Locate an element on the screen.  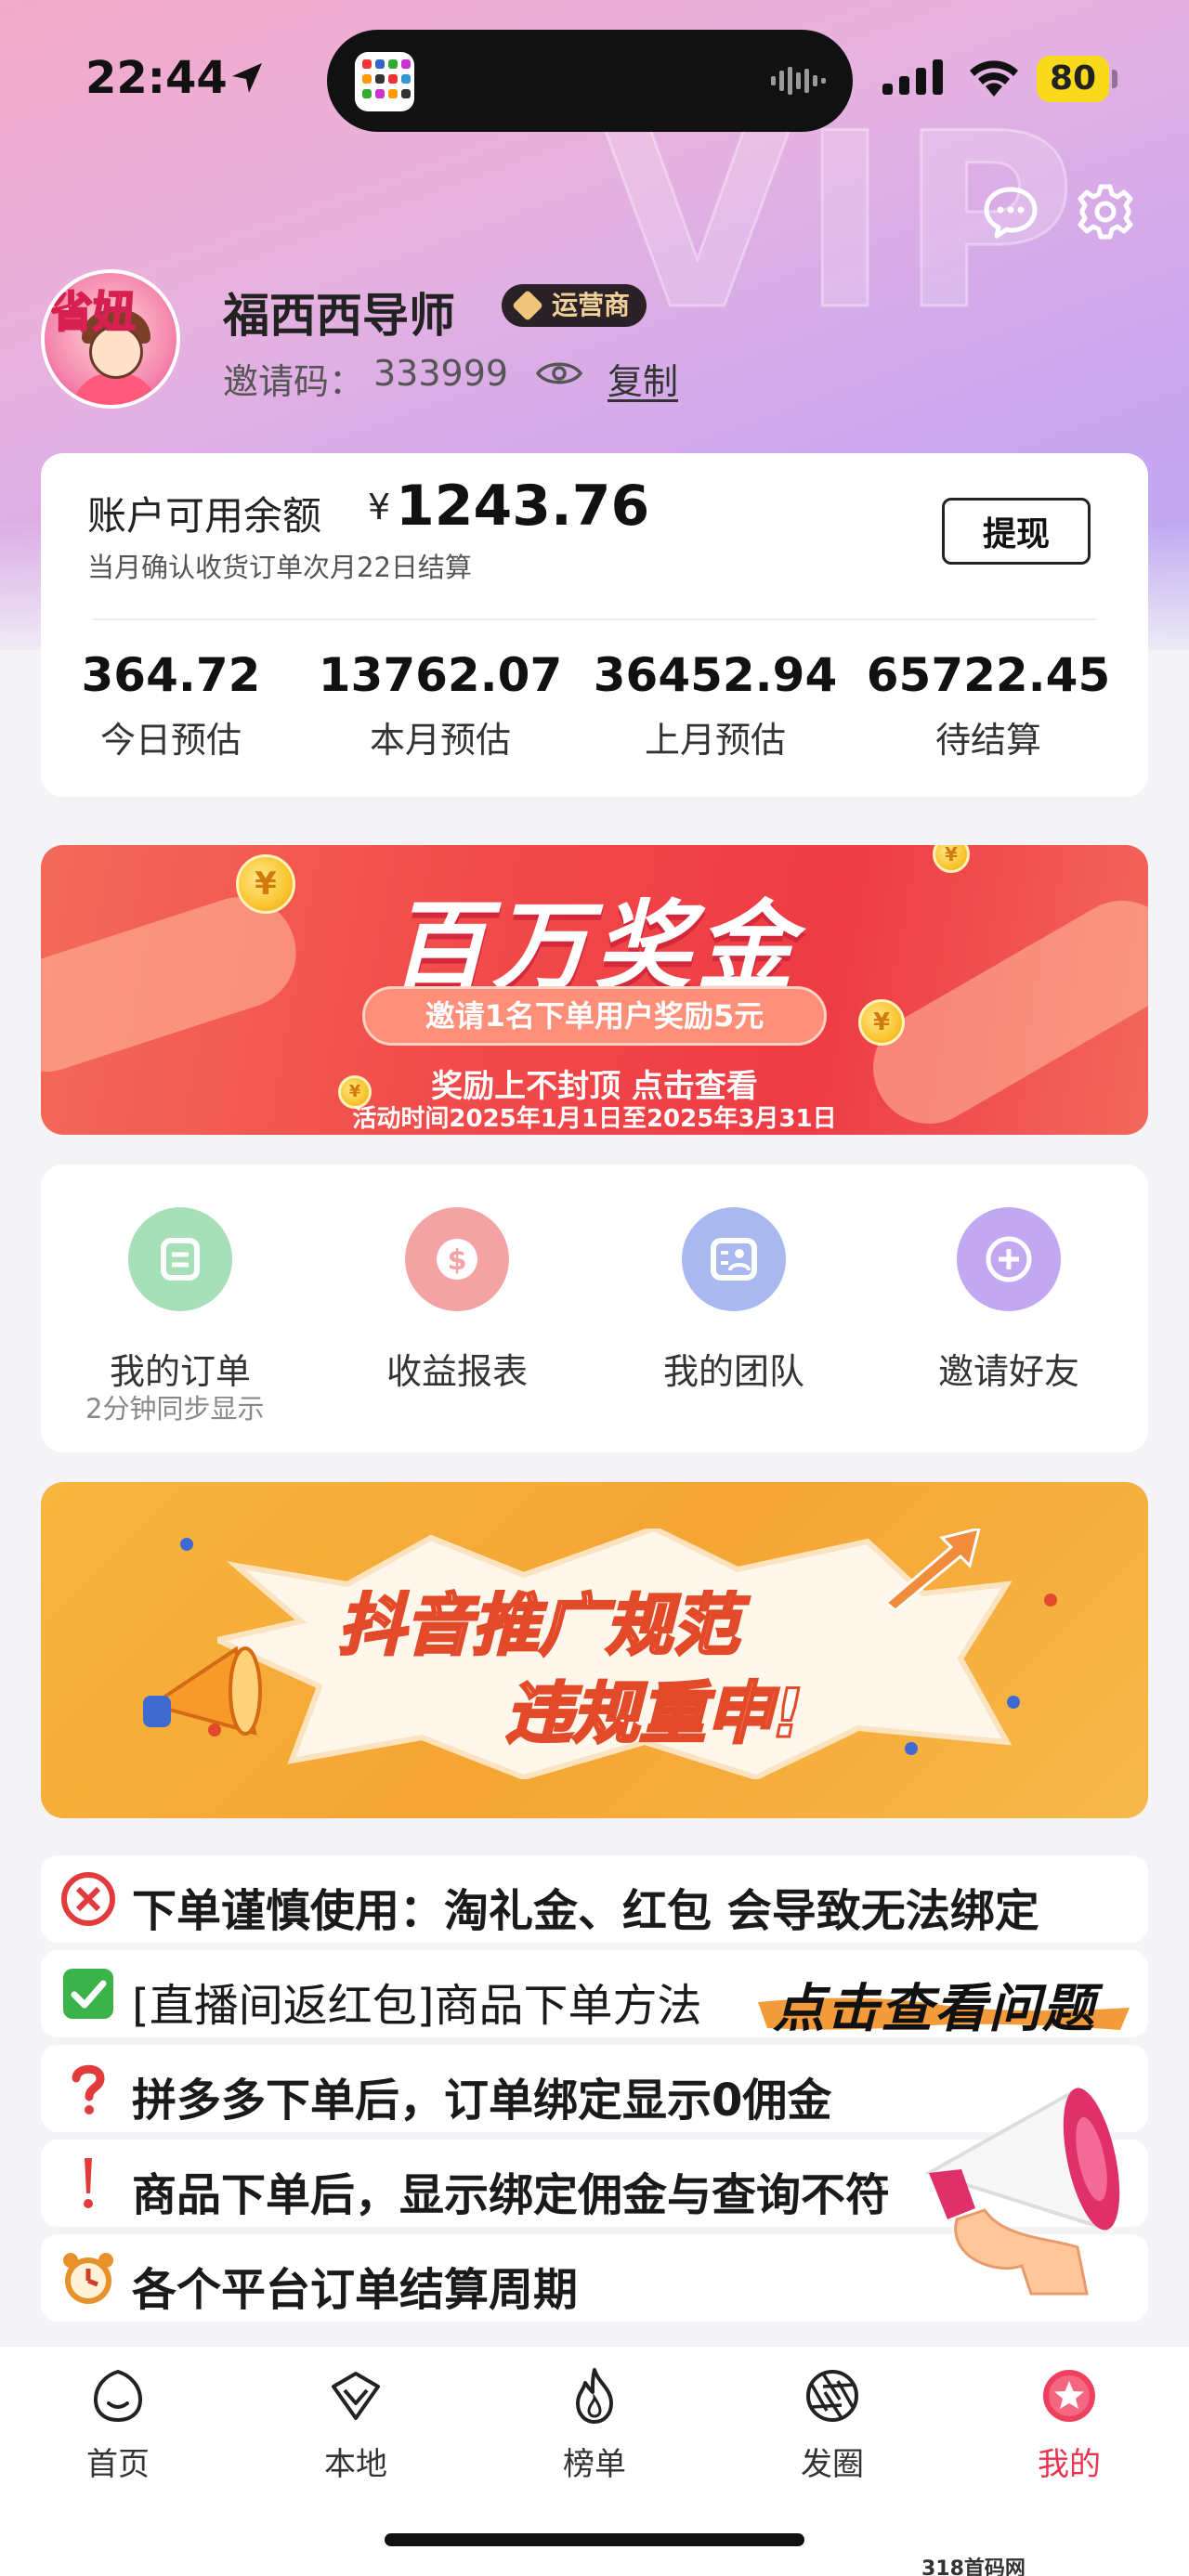
stat-label: 今日预估 is located at coordinates (170, 740).